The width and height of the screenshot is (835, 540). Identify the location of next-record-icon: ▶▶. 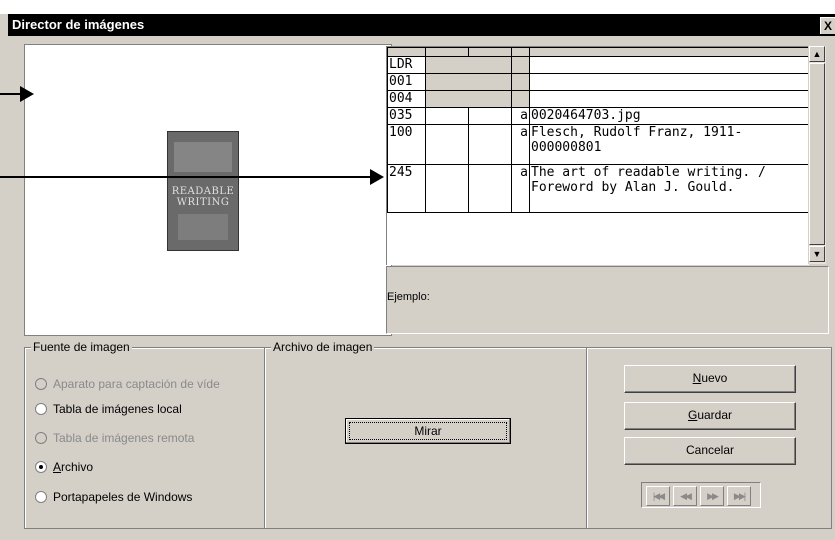
(712, 496).